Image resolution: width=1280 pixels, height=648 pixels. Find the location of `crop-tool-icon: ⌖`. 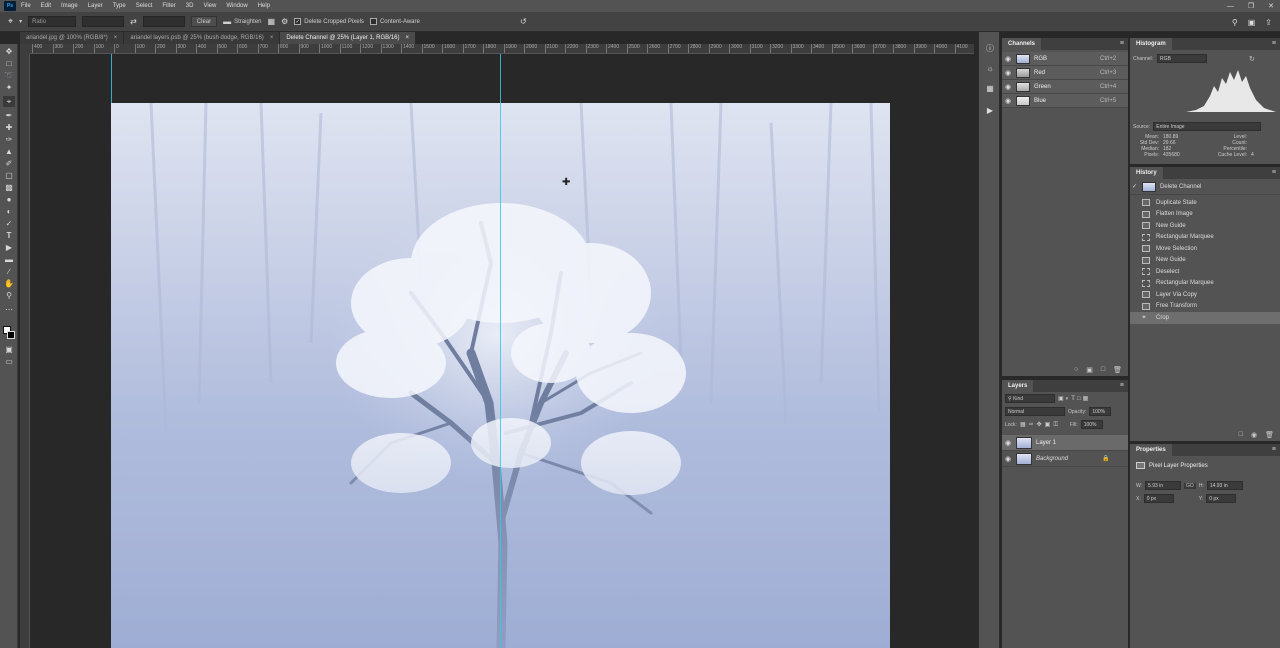

crop-tool-icon: ⌖ is located at coordinates (10, 21).